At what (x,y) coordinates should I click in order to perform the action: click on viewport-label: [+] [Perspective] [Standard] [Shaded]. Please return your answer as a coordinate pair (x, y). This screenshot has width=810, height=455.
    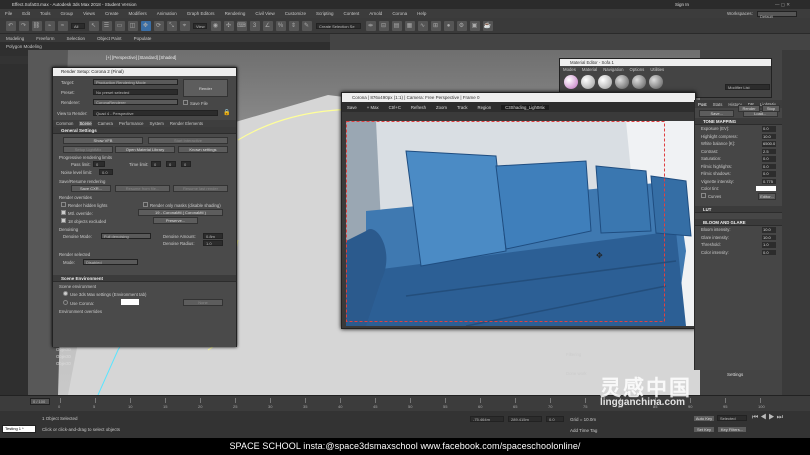
    Looking at the image, I should click on (141, 57).